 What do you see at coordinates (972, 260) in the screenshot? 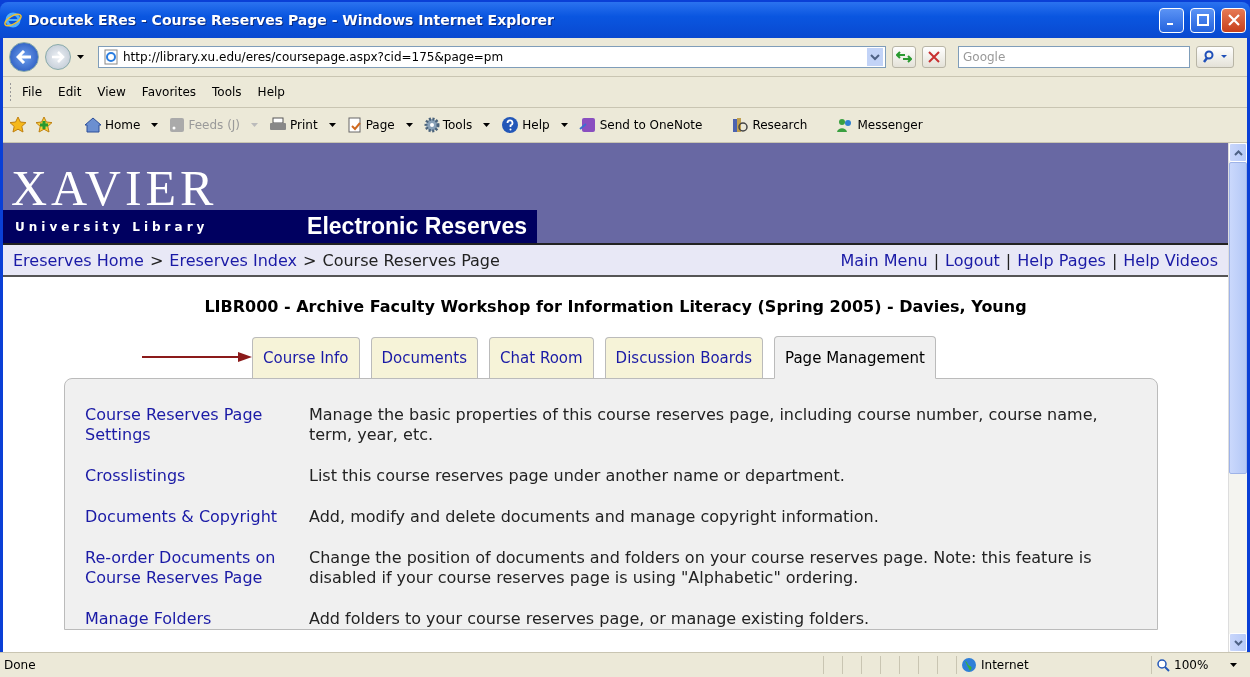
I see `nav-link: Logout` at bounding box center [972, 260].